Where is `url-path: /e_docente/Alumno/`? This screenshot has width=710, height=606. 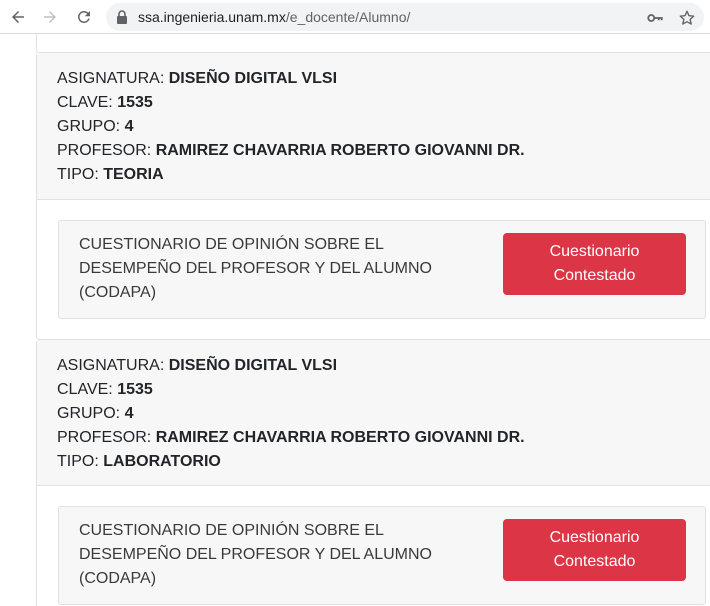 url-path: /e_docente/Alumno/ is located at coordinates (348, 17).